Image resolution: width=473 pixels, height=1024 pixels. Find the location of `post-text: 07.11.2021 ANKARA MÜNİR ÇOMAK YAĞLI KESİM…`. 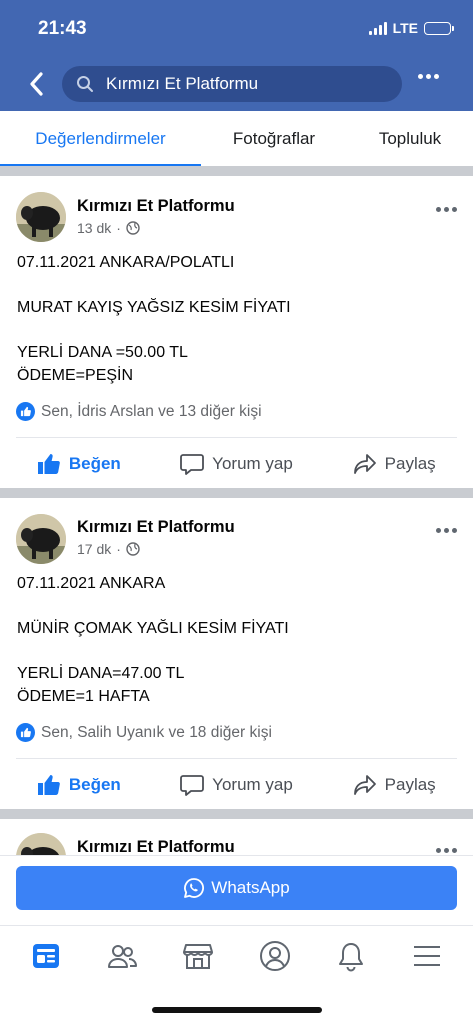

post-text: 07.11.2021 ANKARA MÜNİR ÇOMAK YAĞLI KESİM… is located at coordinates (153, 640).